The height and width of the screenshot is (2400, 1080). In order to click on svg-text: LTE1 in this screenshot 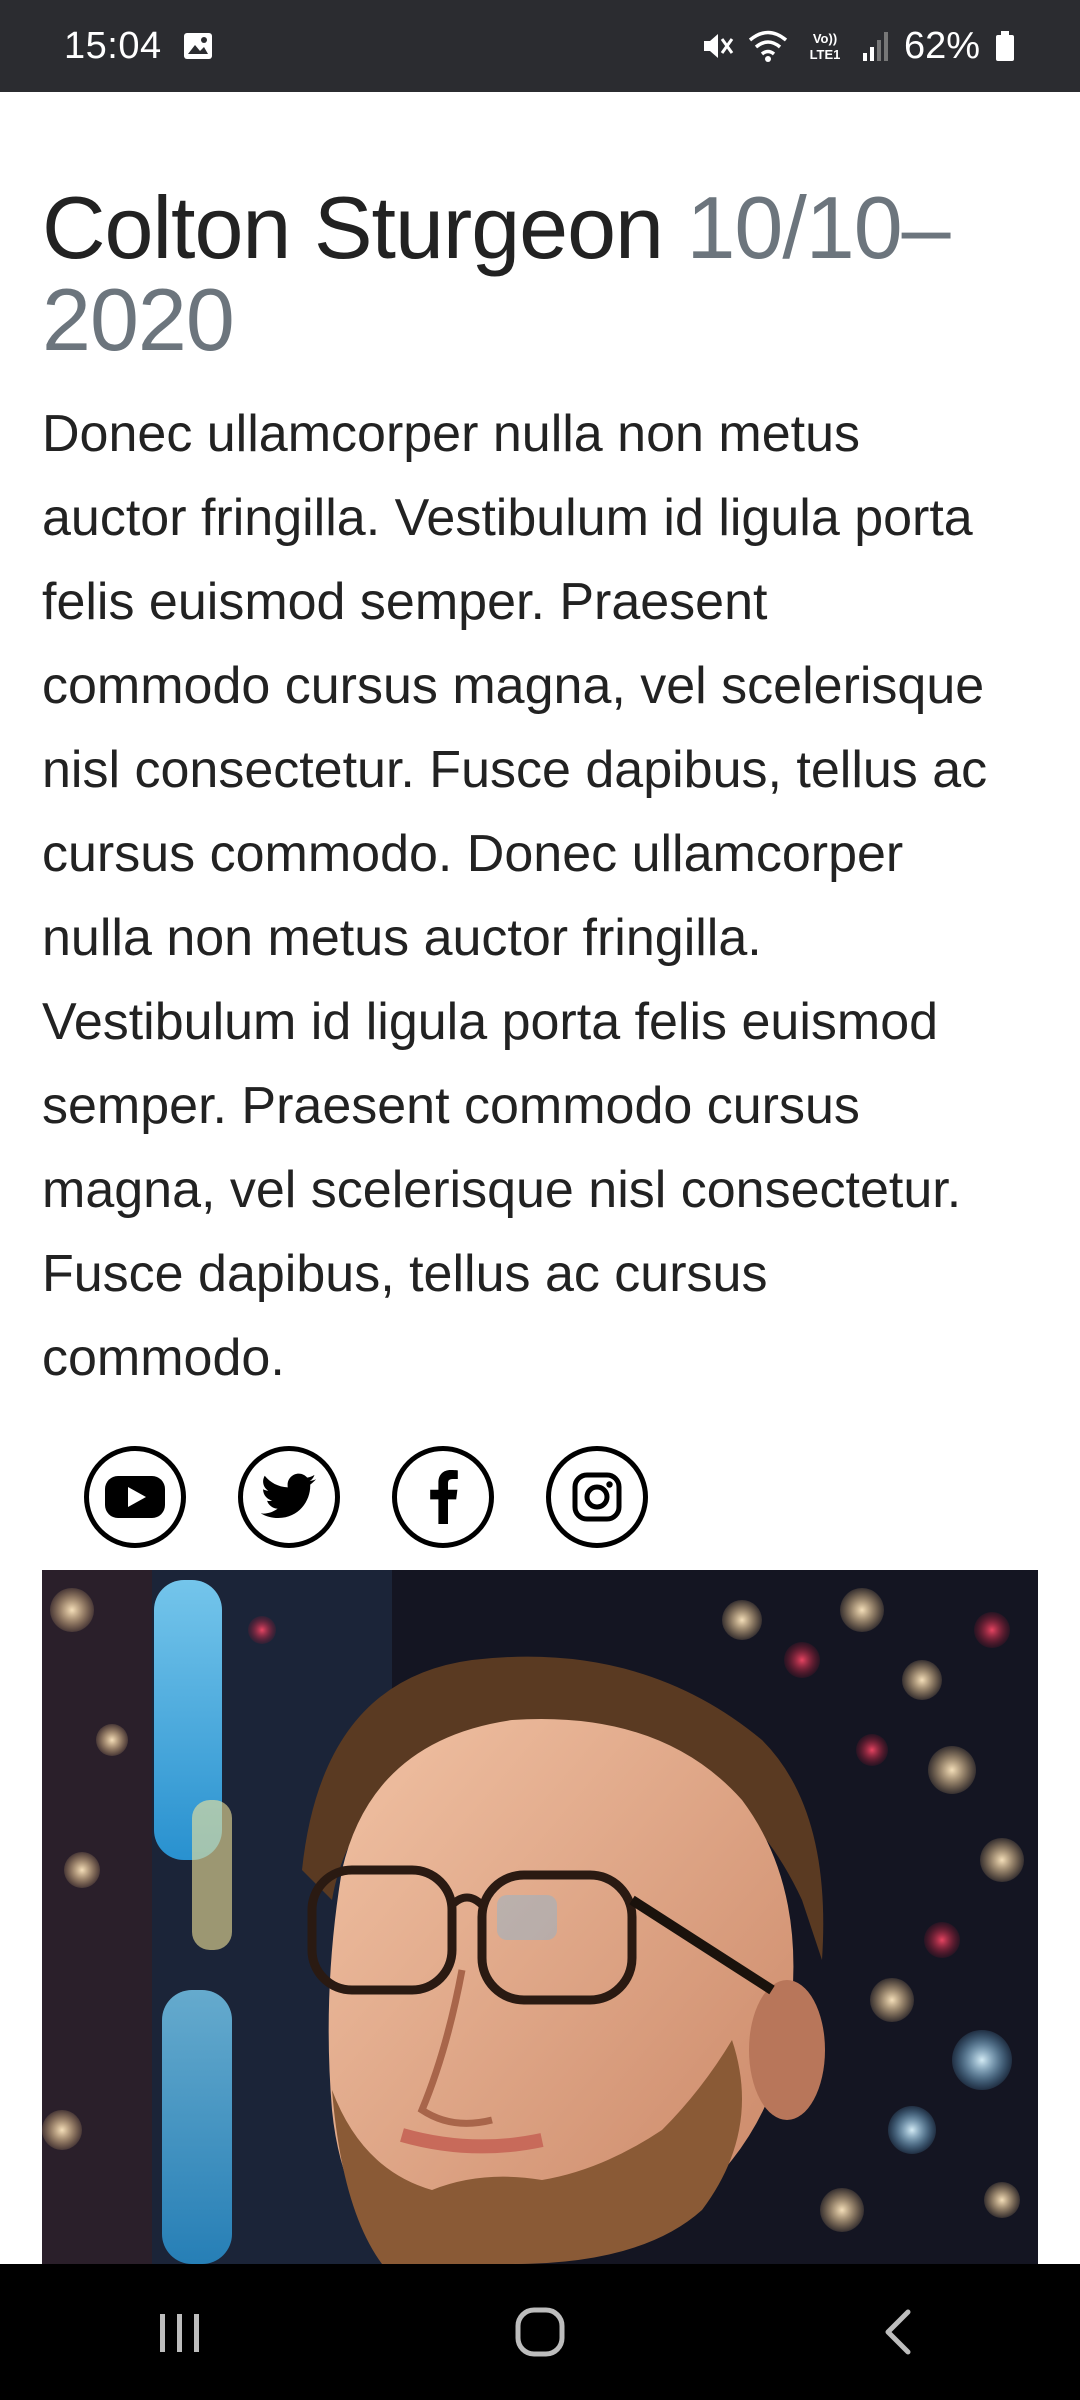, I will do `click(825, 54)`.